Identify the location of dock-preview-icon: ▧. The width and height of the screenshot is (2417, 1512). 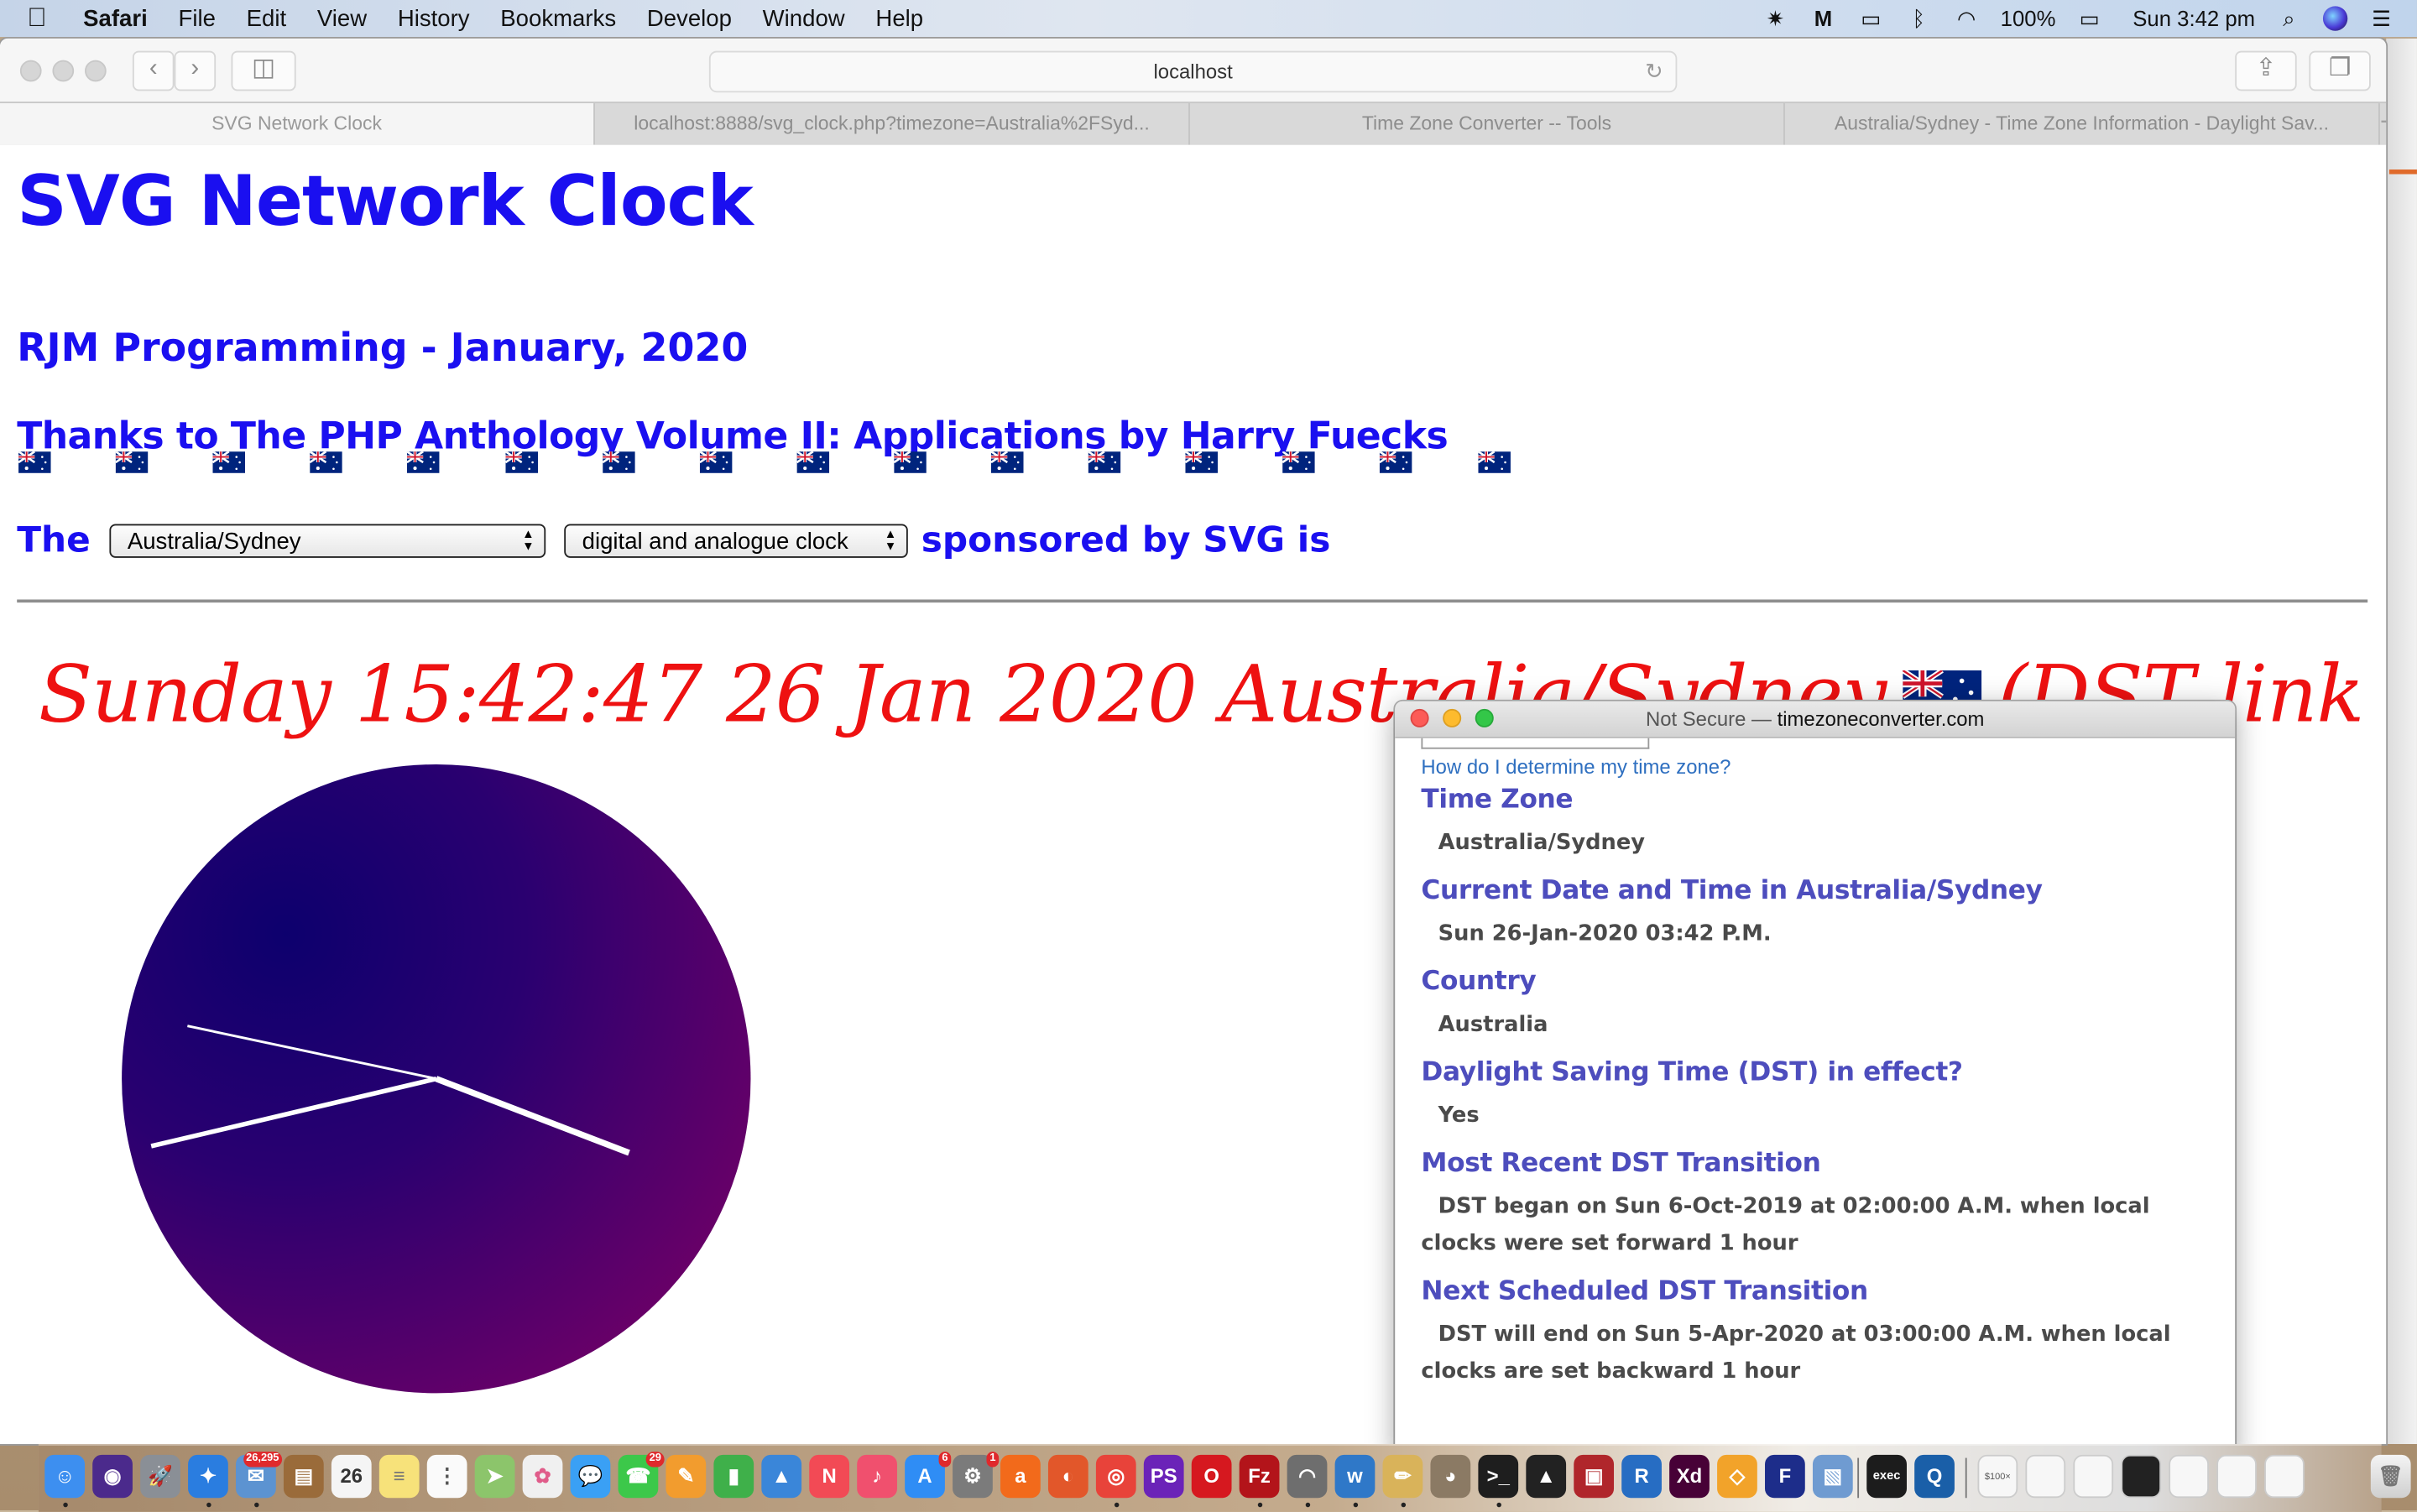
(1832, 1477).